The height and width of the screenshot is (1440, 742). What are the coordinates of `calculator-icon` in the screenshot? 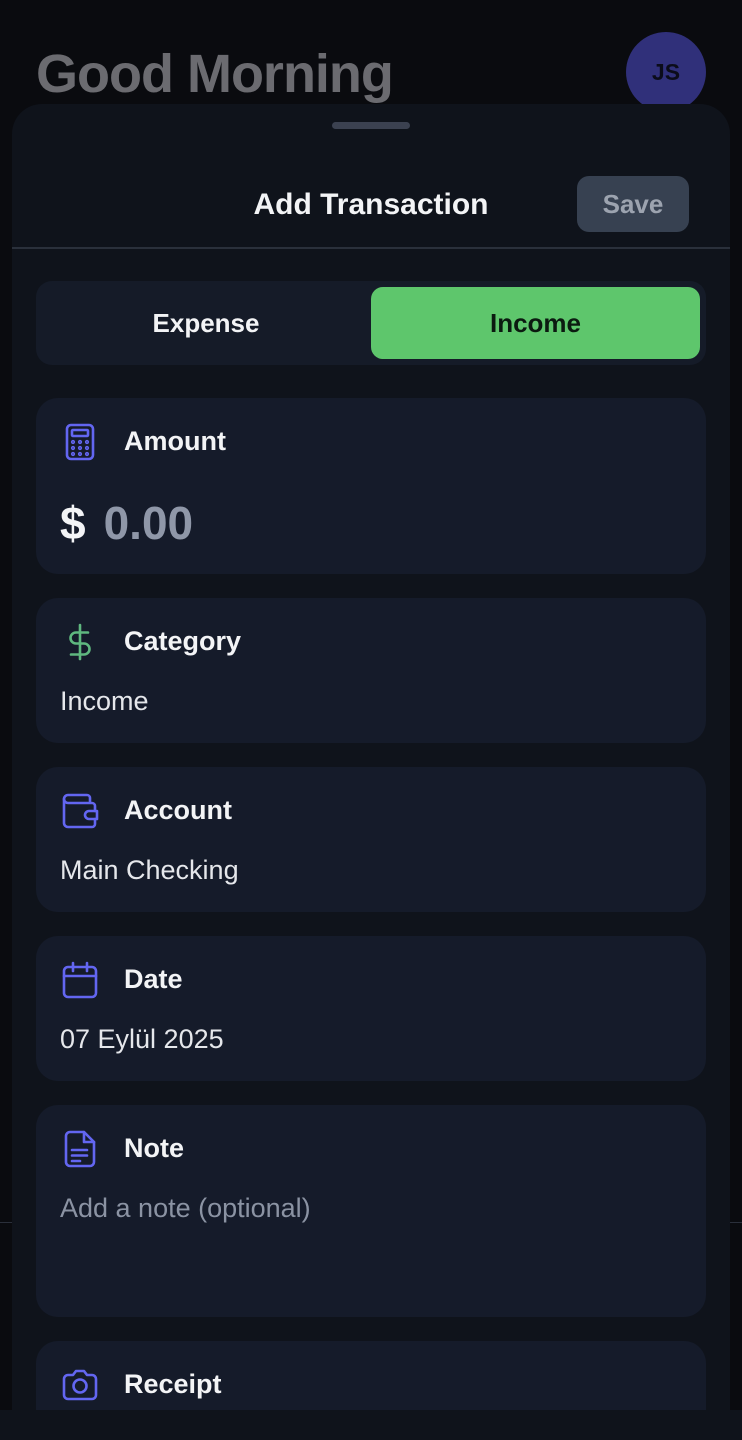 It's located at (80, 442).